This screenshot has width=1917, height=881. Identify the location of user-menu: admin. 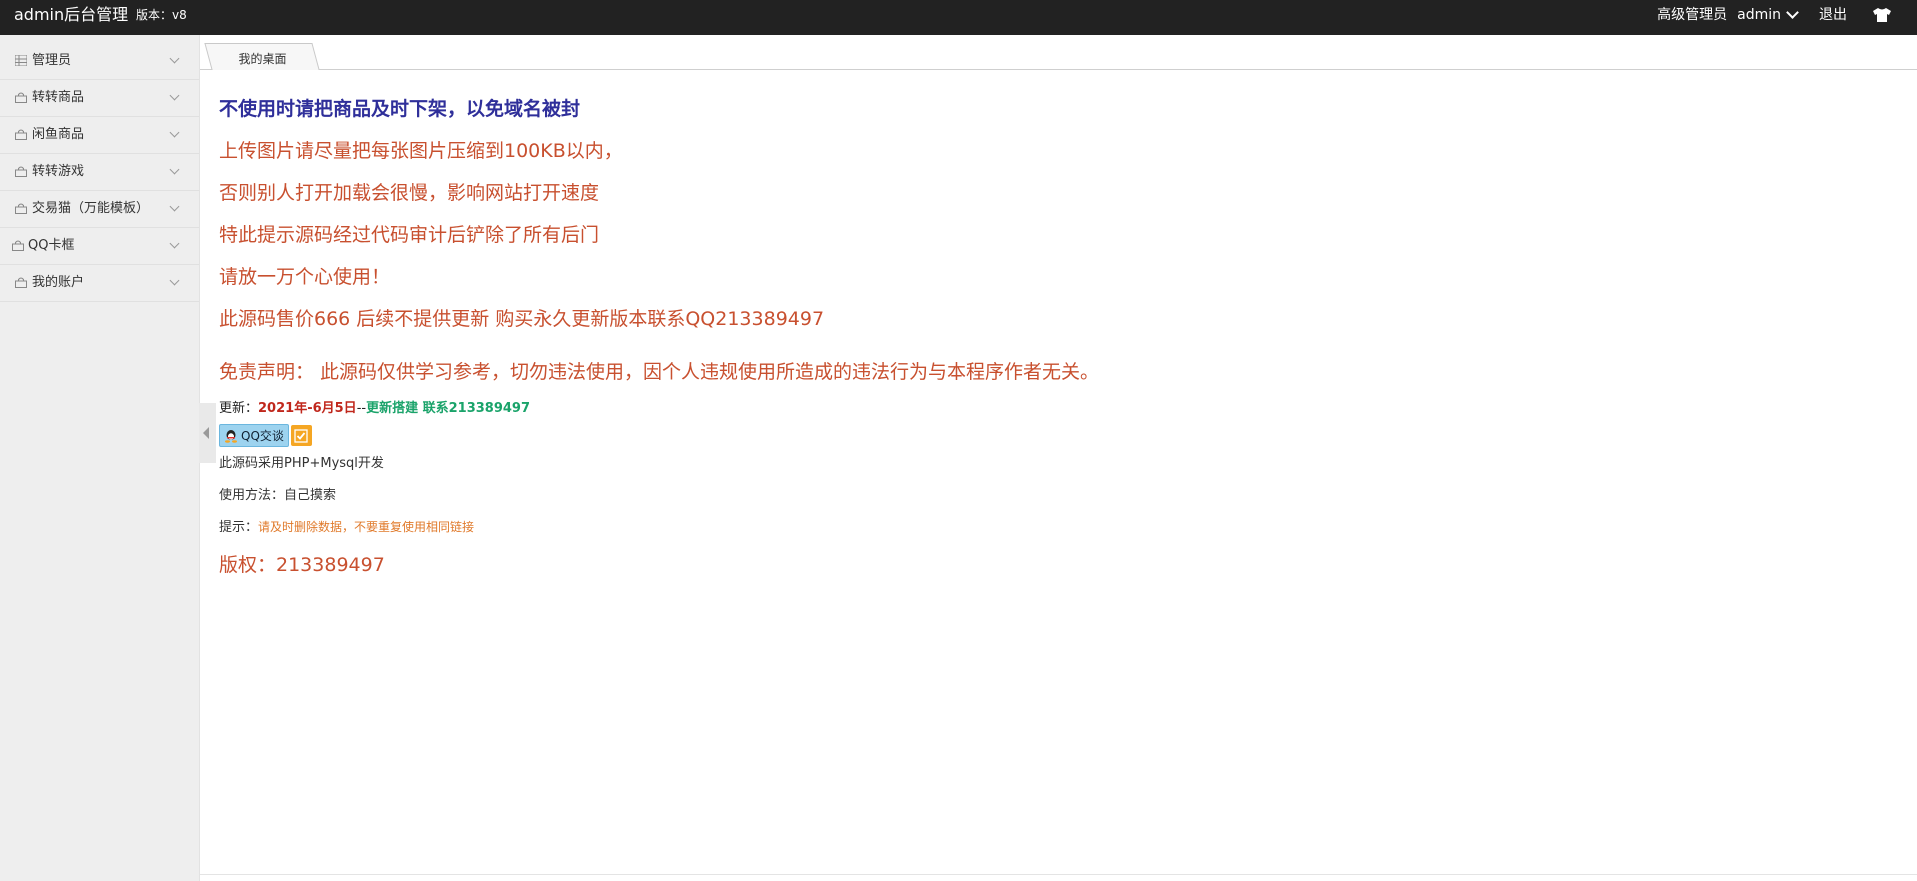
(1768, 15).